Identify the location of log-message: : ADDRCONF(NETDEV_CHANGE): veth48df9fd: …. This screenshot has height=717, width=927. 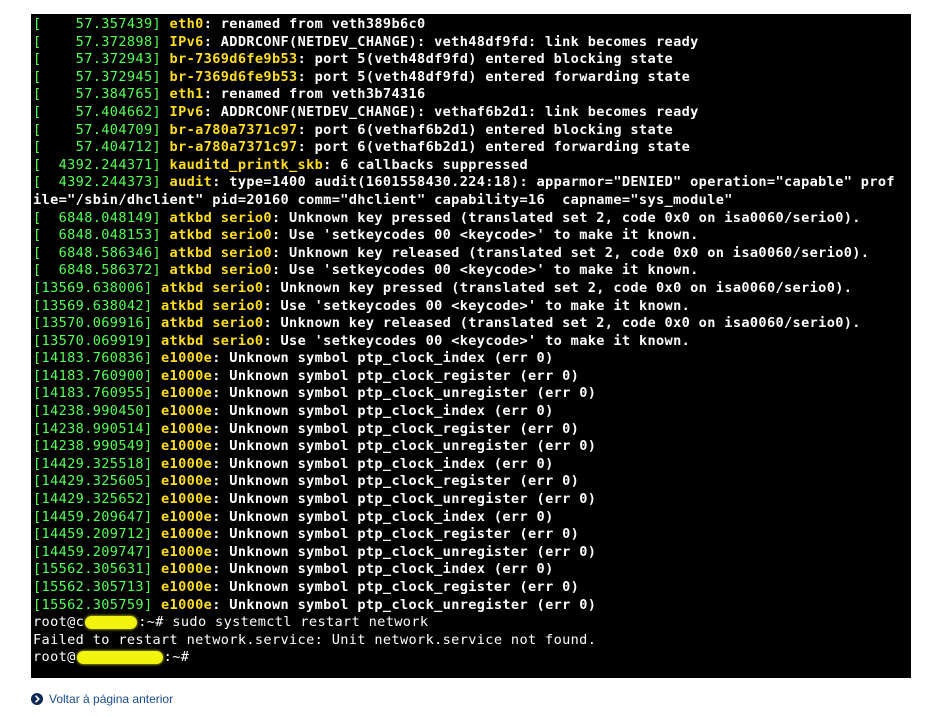
(451, 41).